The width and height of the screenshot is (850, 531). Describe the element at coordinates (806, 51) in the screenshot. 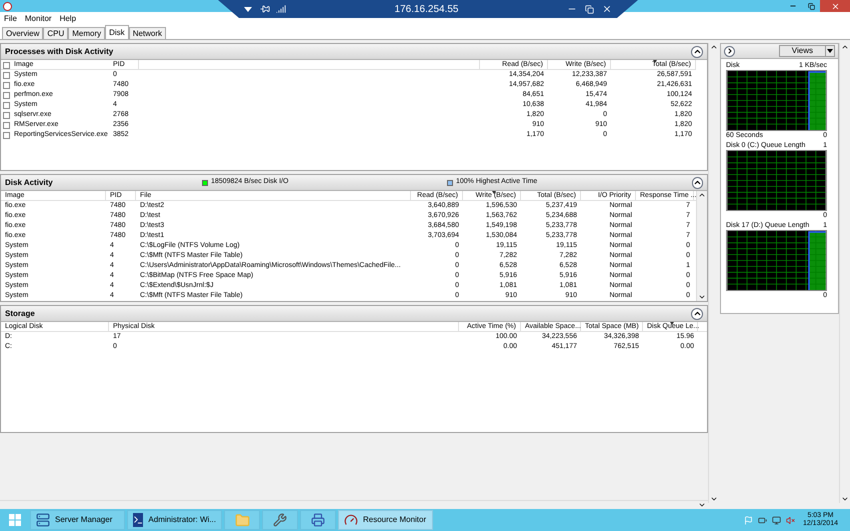

I see `views-button: Views` at that location.